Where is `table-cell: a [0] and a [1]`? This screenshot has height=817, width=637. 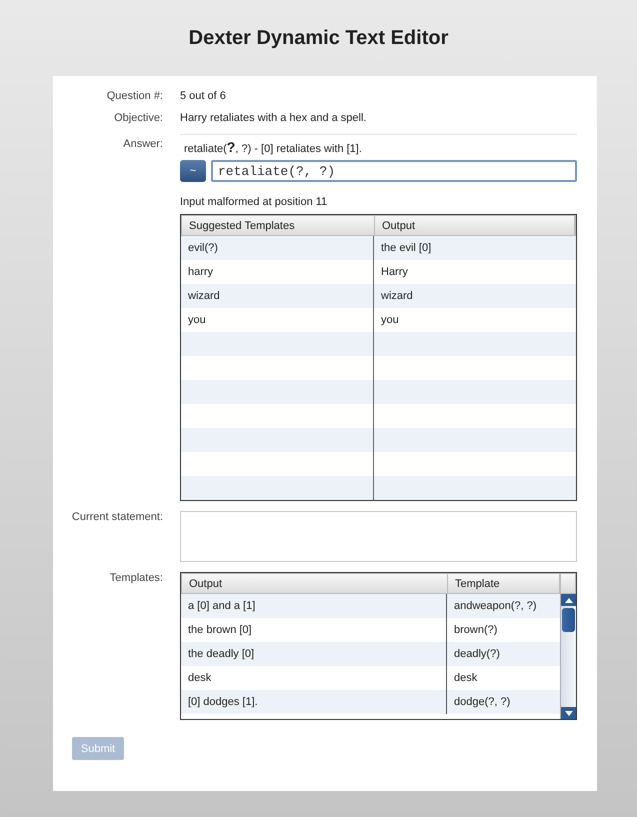 table-cell: a [0] and a [1] is located at coordinates (314, 606).